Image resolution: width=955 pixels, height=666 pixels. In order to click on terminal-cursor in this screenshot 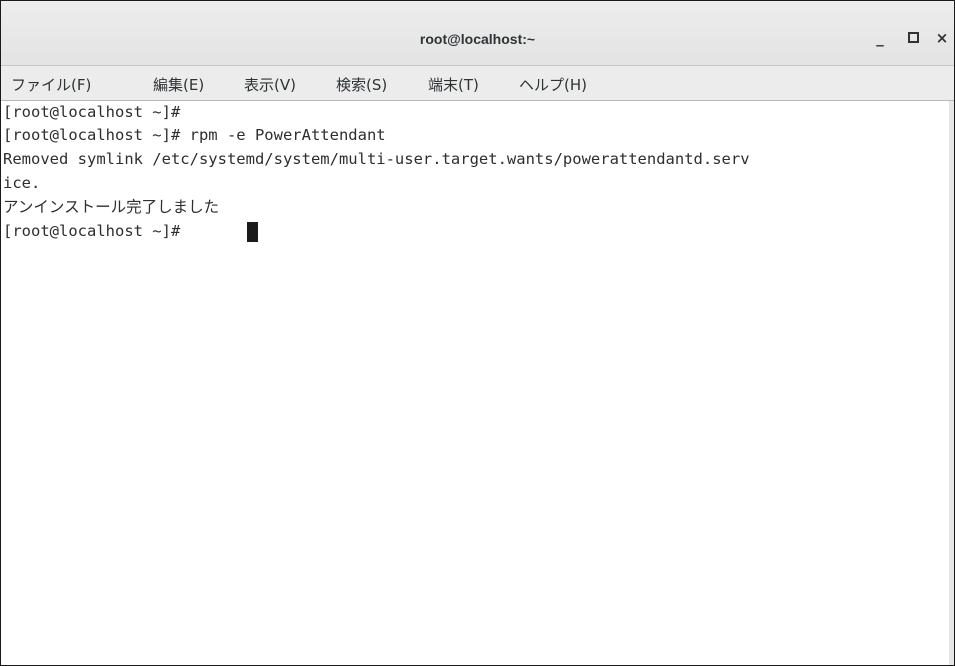, I will do `click(252, 232)`.